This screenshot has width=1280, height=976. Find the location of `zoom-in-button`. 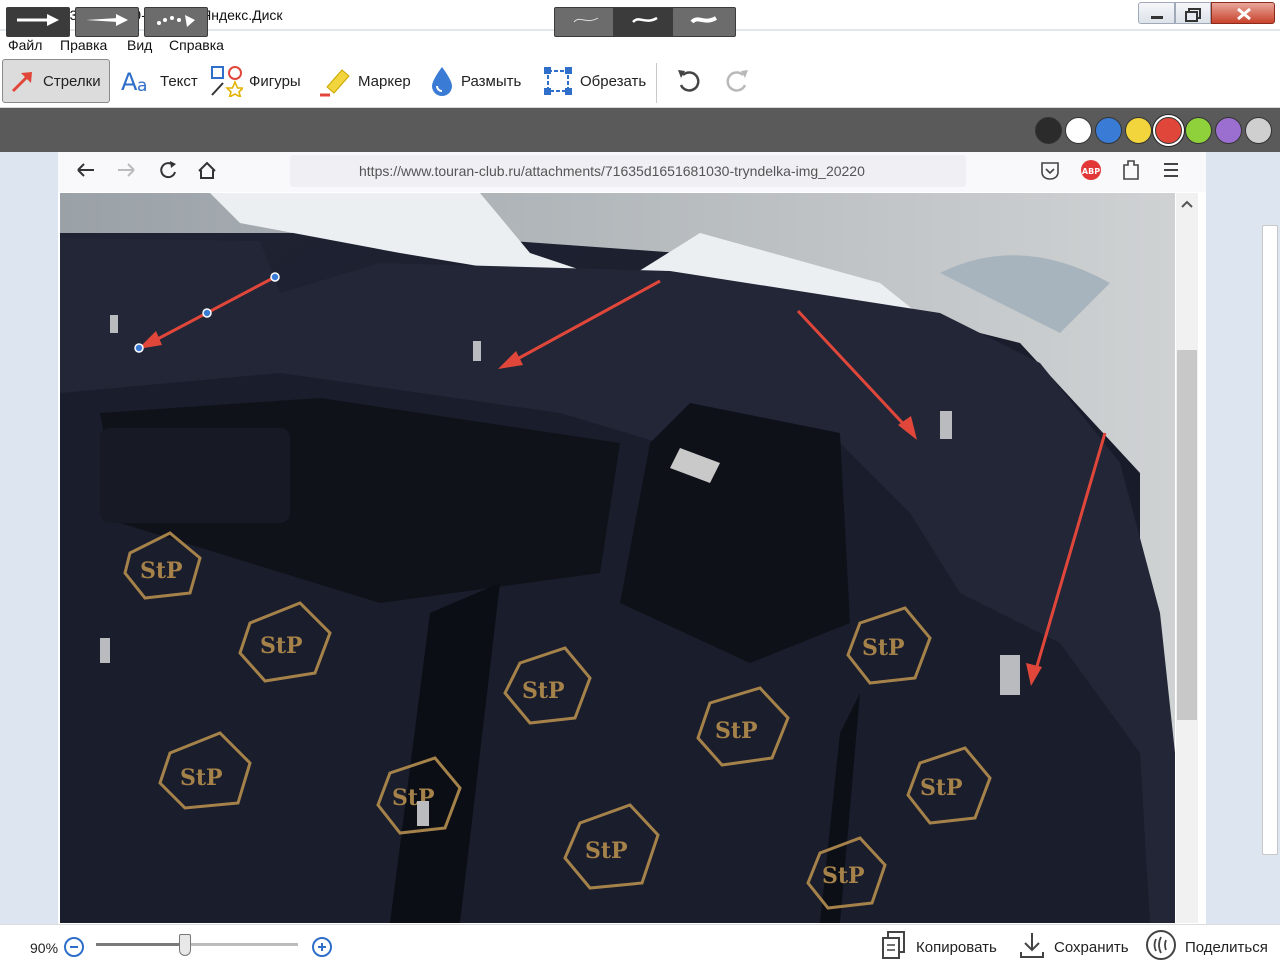

zoom-in-button is located at coordinates (322, 947).